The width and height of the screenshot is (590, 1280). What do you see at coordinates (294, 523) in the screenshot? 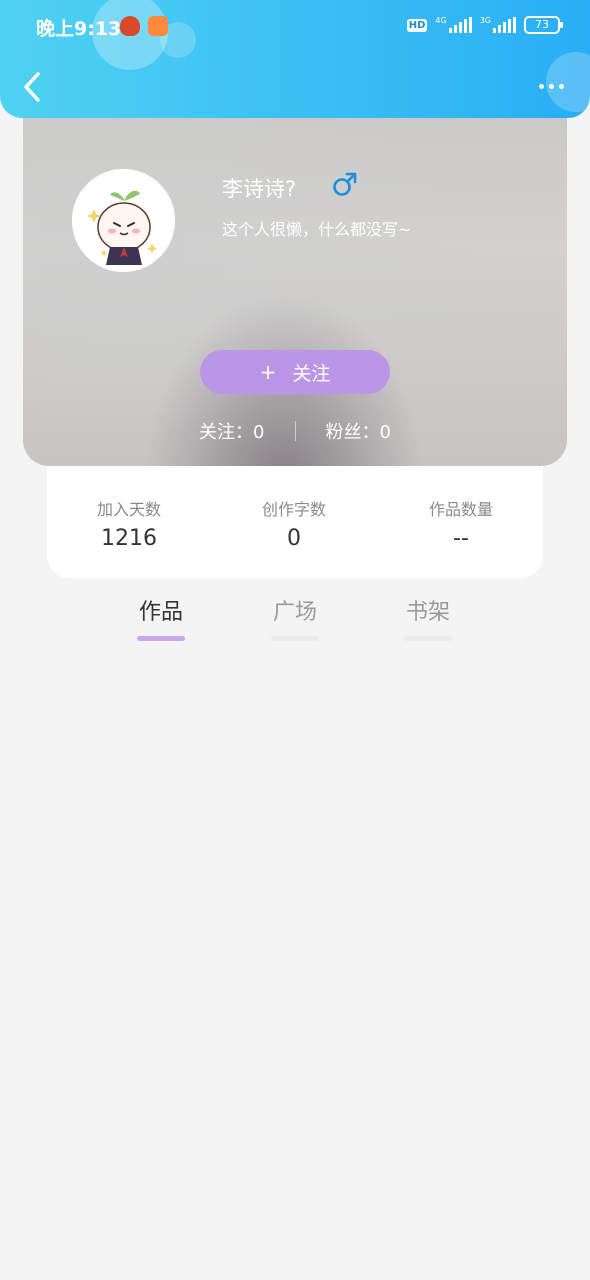
I see `stat-word-count: 创作字数 0` at bounding box center [294, 523].